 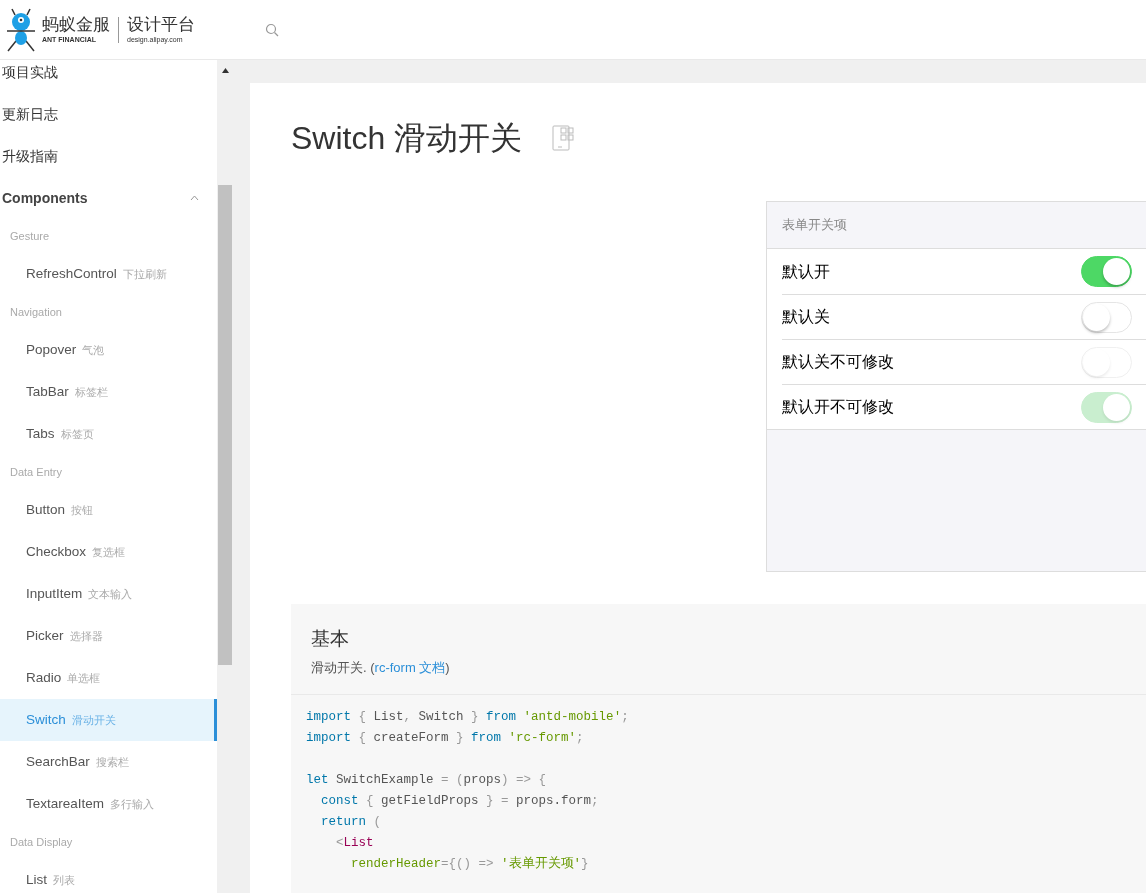 What do you see at coordinates (460, 801) in the screenshot?
I see `code-line: const { getFieldProps } = props.form;` at bounding box center [460, 801].